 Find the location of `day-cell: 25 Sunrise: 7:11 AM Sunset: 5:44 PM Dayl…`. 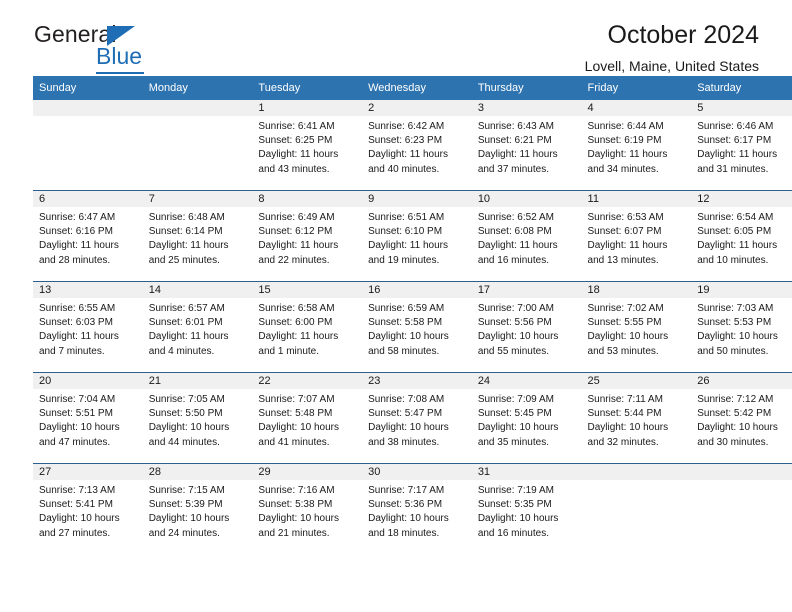

day-cell: 25 Sunrise: 7:11 AM Sunset: 5:44 PM Dayl… is located at coordinates (636, 418).